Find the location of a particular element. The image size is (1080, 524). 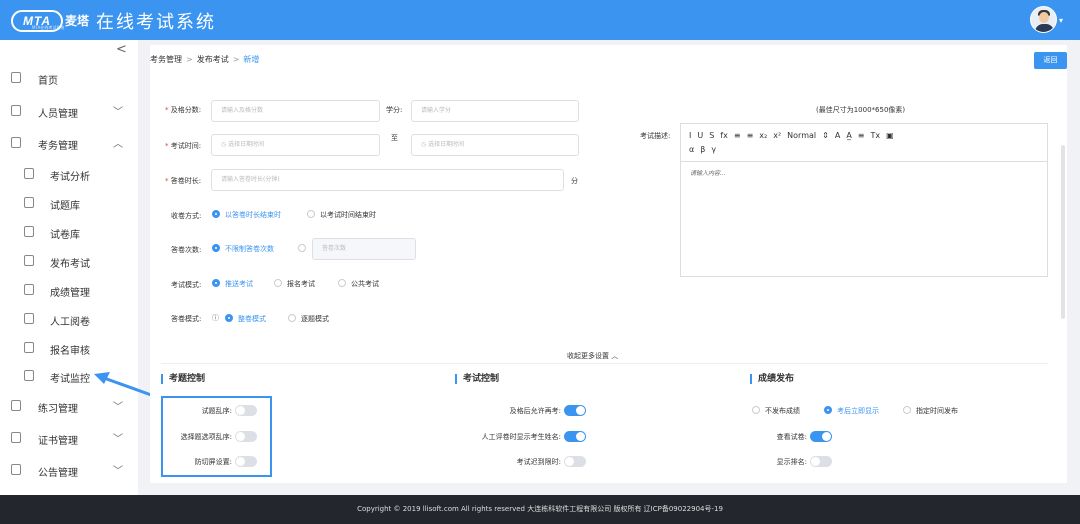

answer-mode-label: 答卷模式: is located at coordinates (186, 319).